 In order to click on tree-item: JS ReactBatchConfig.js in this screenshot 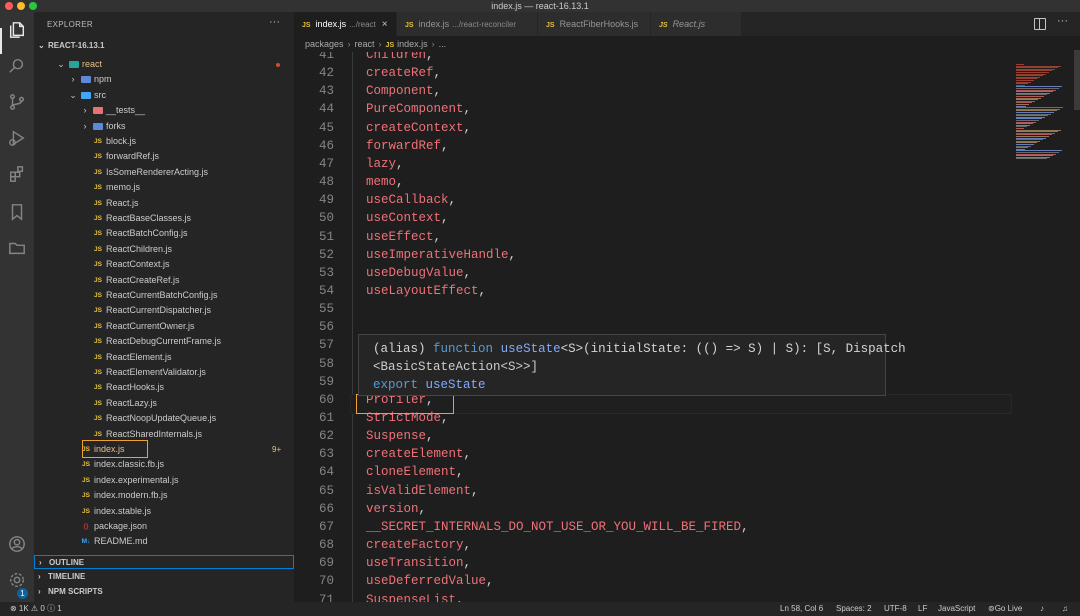, I will do `click(164, 233)`.